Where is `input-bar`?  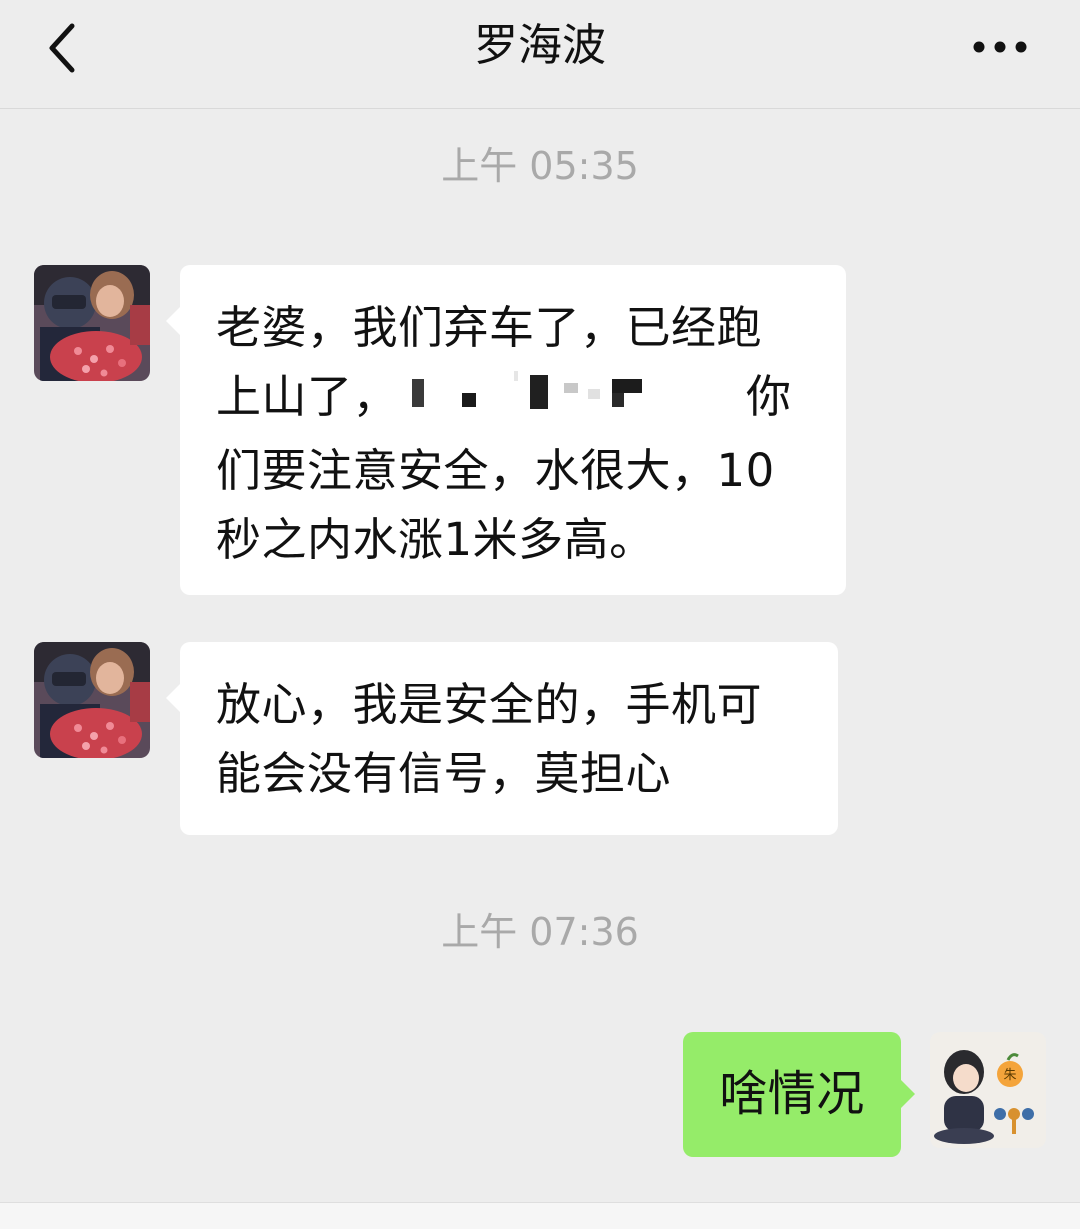
input-bar is located at coordinates (540, 1215).